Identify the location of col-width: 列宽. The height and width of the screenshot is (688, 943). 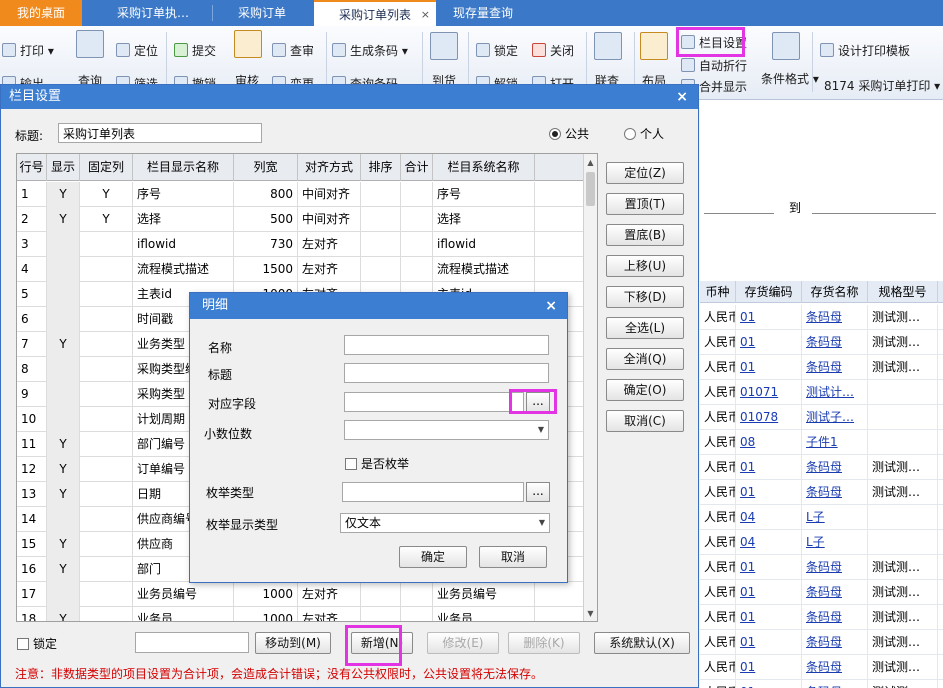
(266, 167).